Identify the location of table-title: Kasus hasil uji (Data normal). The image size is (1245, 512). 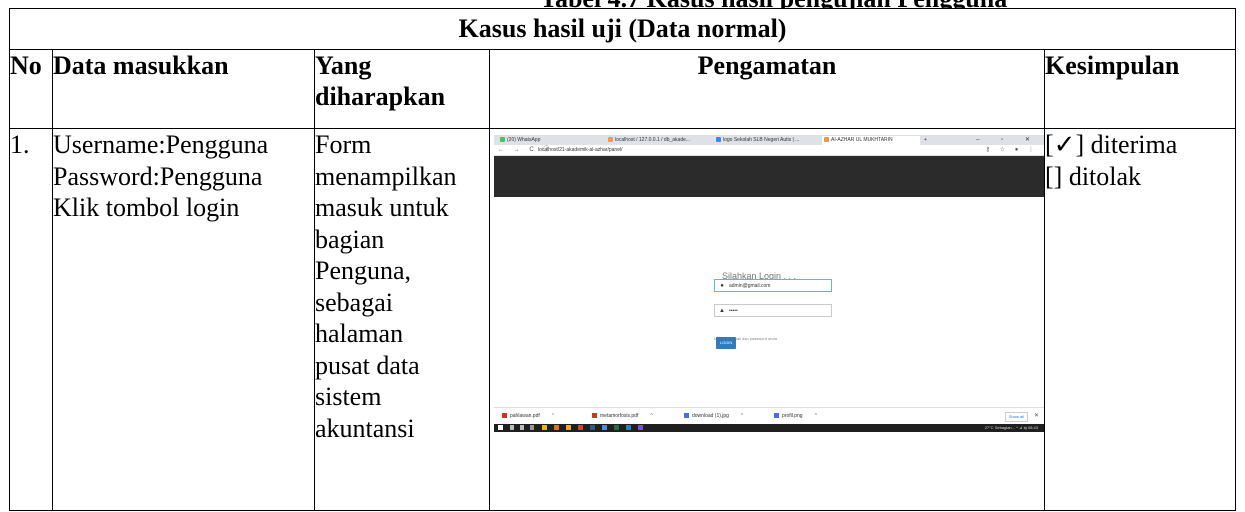
(622, 29).